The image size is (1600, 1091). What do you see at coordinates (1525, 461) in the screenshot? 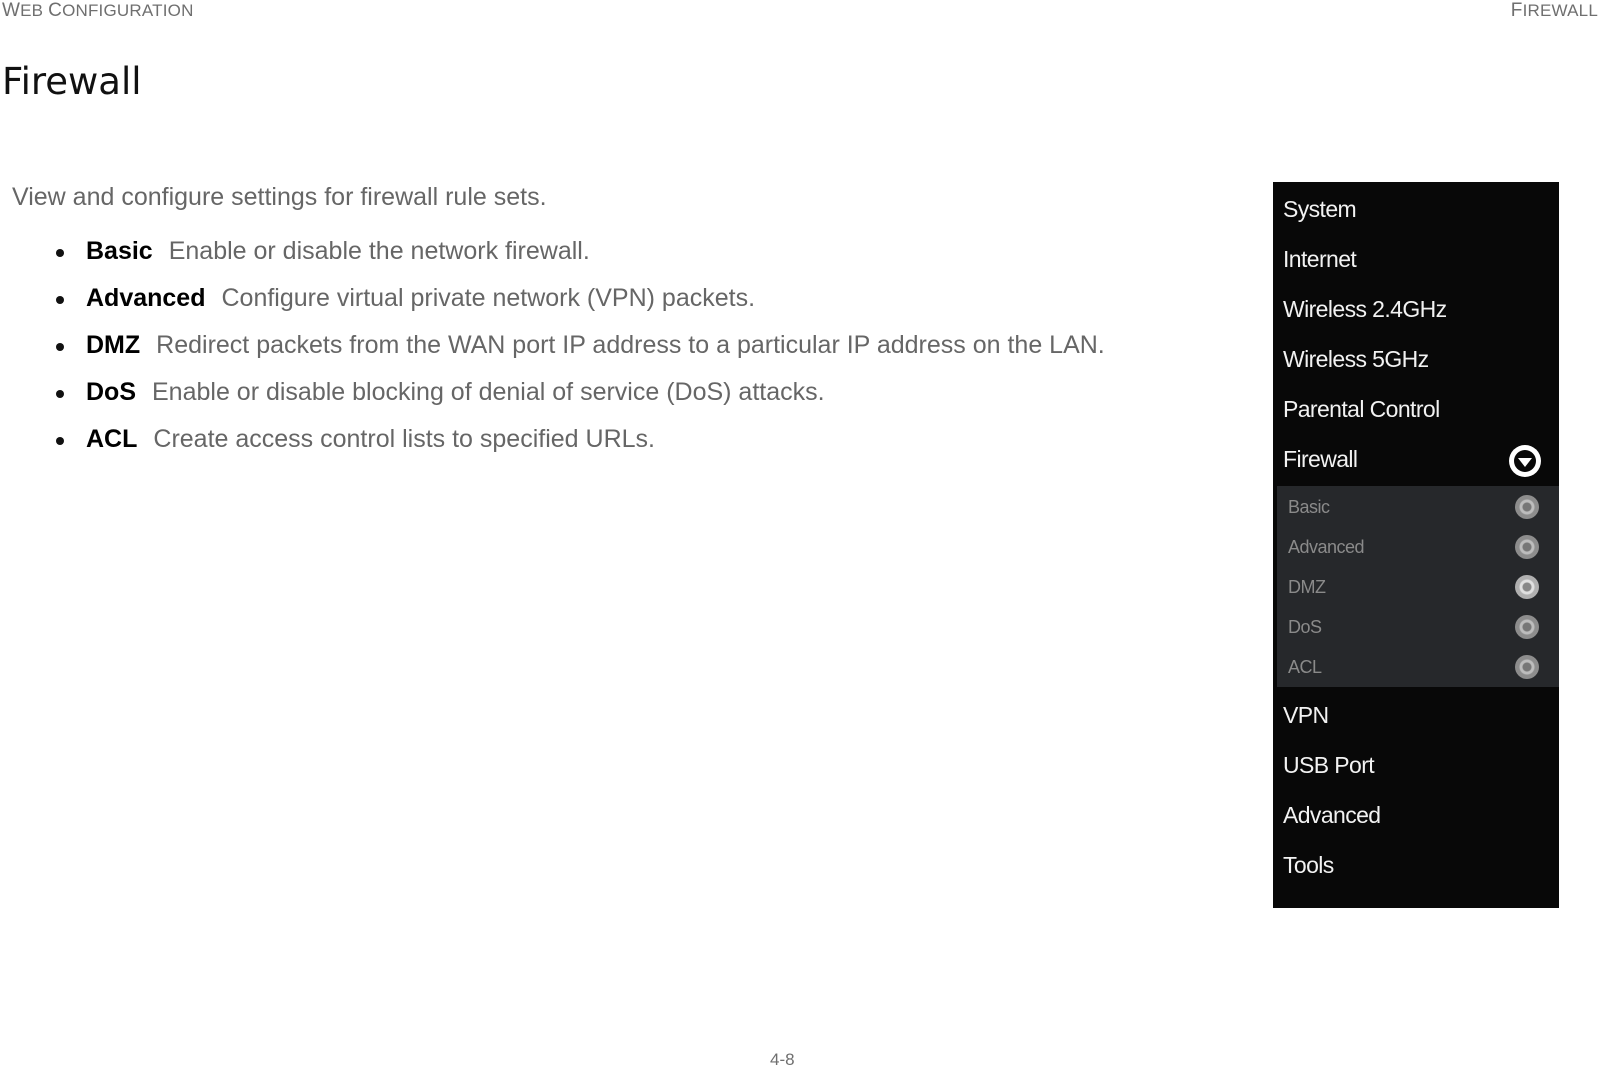
I see `expand-chevron-icon` at bounding box center [1525, 461].